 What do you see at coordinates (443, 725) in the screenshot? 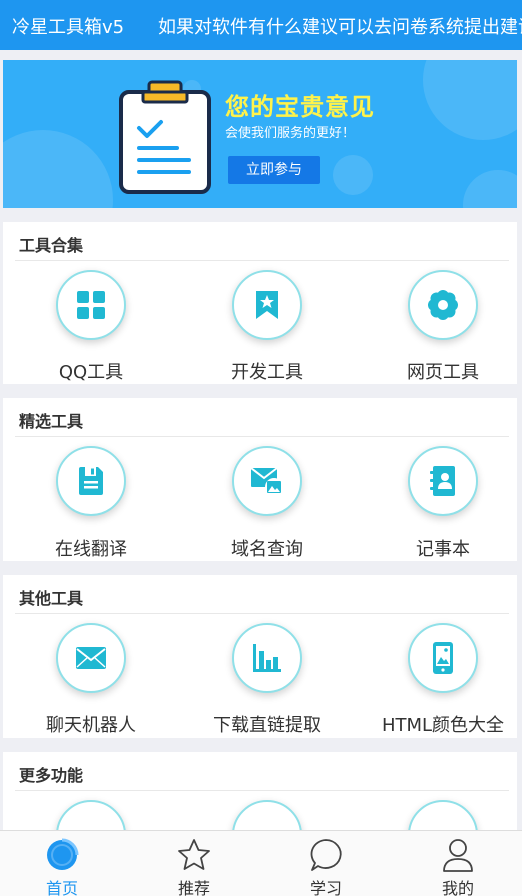
I see `tool-label: HTML颜色大全` at bounding box center [443, 725].